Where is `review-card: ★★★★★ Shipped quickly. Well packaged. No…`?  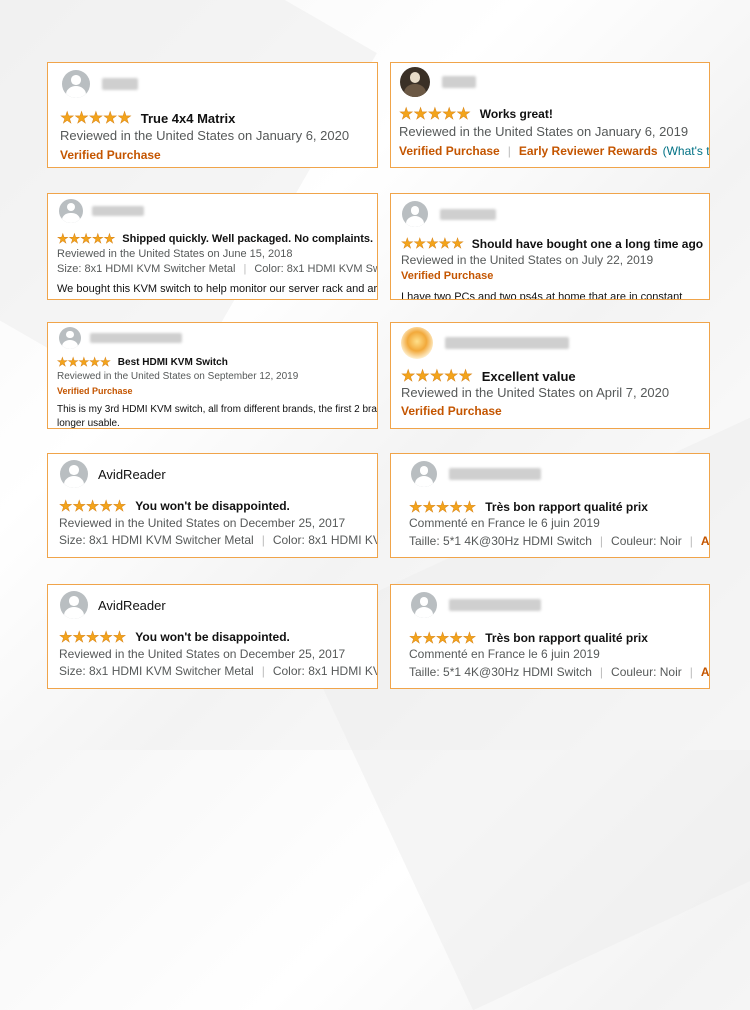 review-card: ★★★★★ Shipped quickly. Well packaged. No… is located at coordinates (212, 246).